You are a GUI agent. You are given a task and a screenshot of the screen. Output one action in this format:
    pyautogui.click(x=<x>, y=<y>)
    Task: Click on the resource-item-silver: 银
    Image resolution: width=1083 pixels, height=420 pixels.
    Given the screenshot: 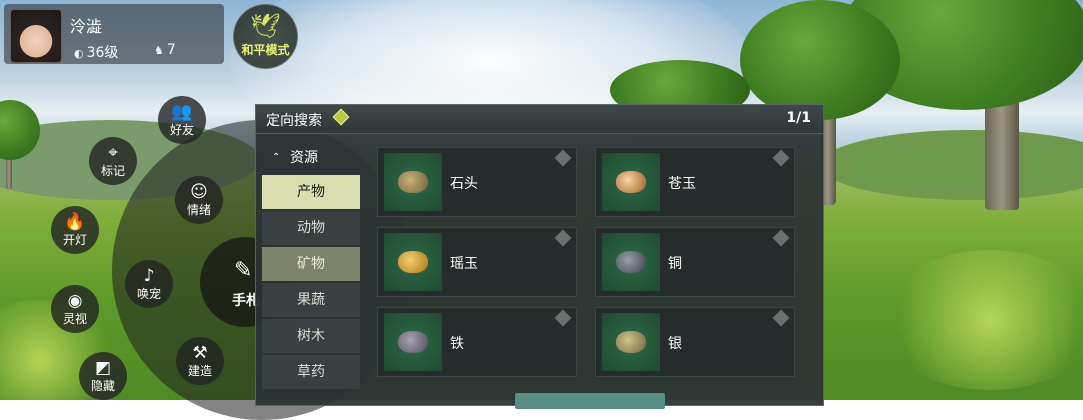 What is the action you would take?
    pyautogui.click(x=695, y=342)
    